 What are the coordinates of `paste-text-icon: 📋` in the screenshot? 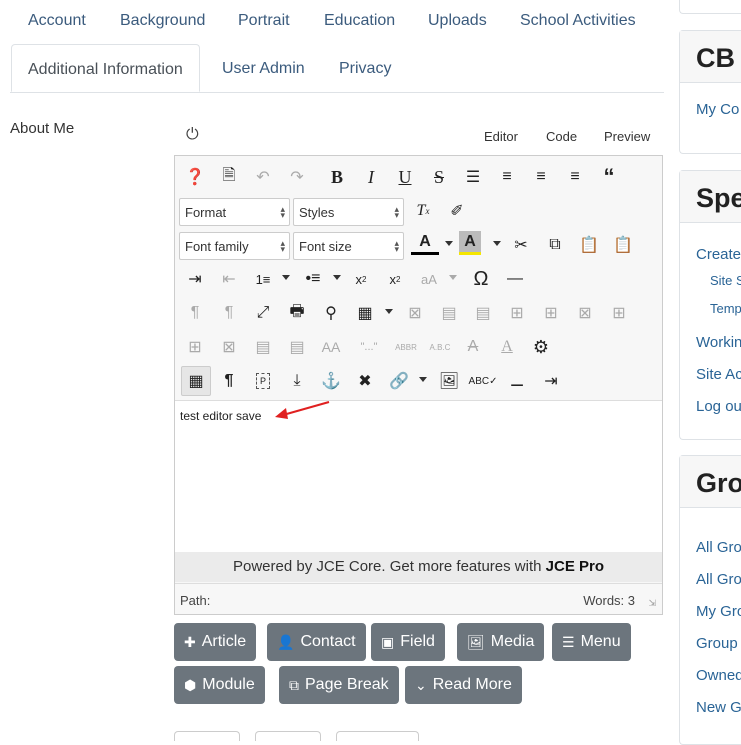 It's located at (623, 245).